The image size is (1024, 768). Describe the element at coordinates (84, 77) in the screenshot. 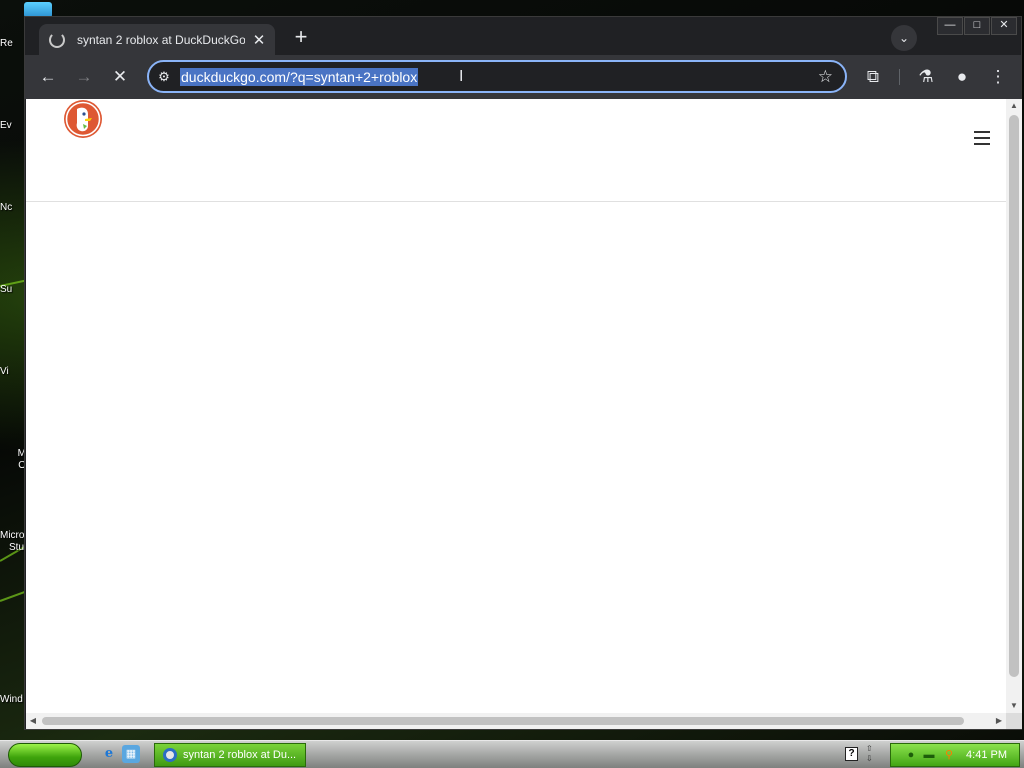

I see `forward-button: →` at that location.